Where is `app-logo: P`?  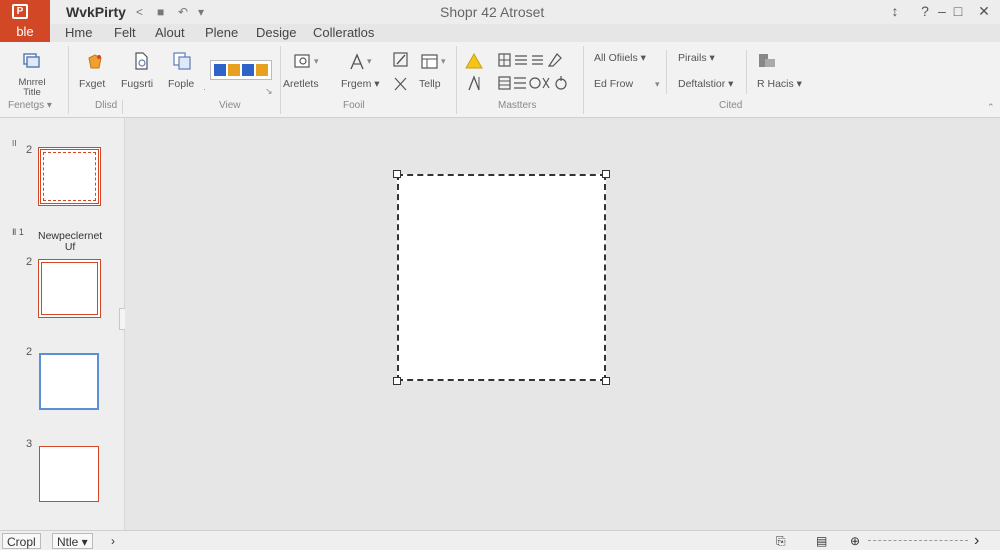
app-logo: P is located at coordinates (25, 11).